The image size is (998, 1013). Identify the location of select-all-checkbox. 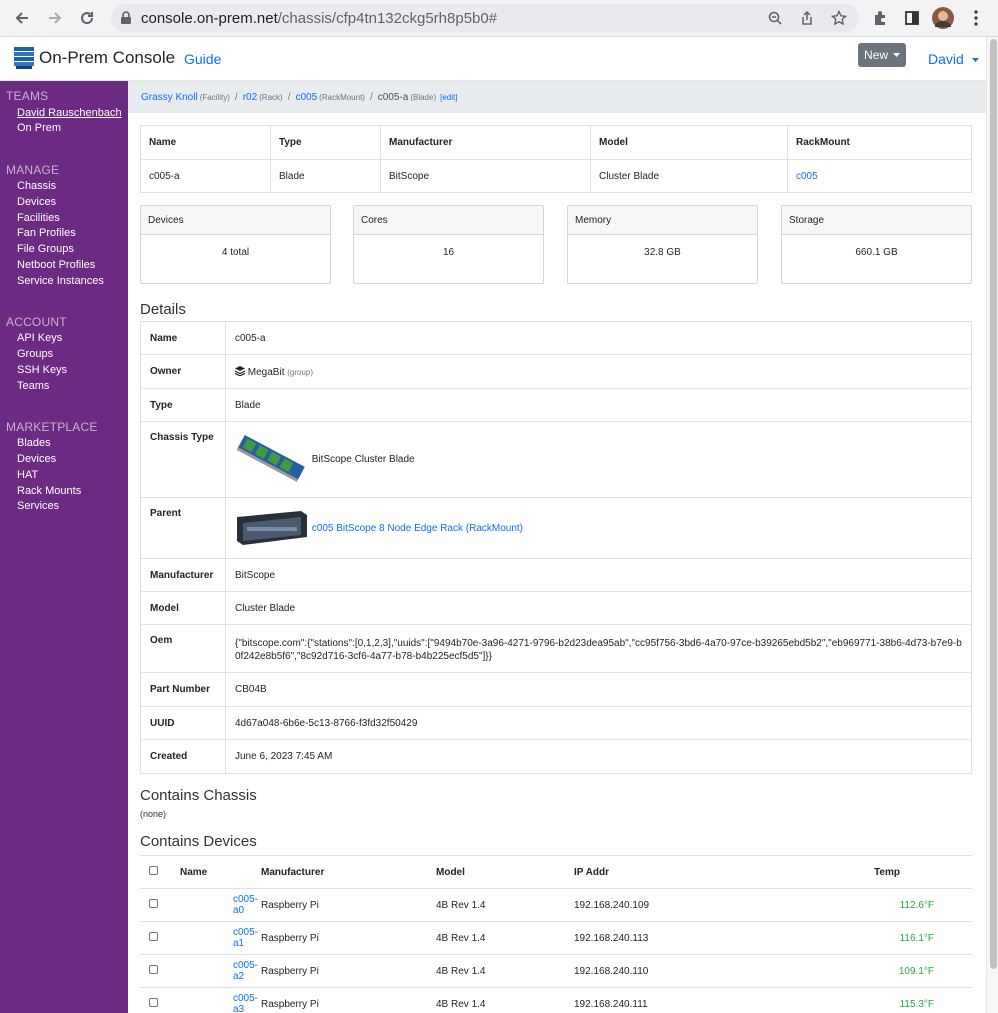
(153, 870).